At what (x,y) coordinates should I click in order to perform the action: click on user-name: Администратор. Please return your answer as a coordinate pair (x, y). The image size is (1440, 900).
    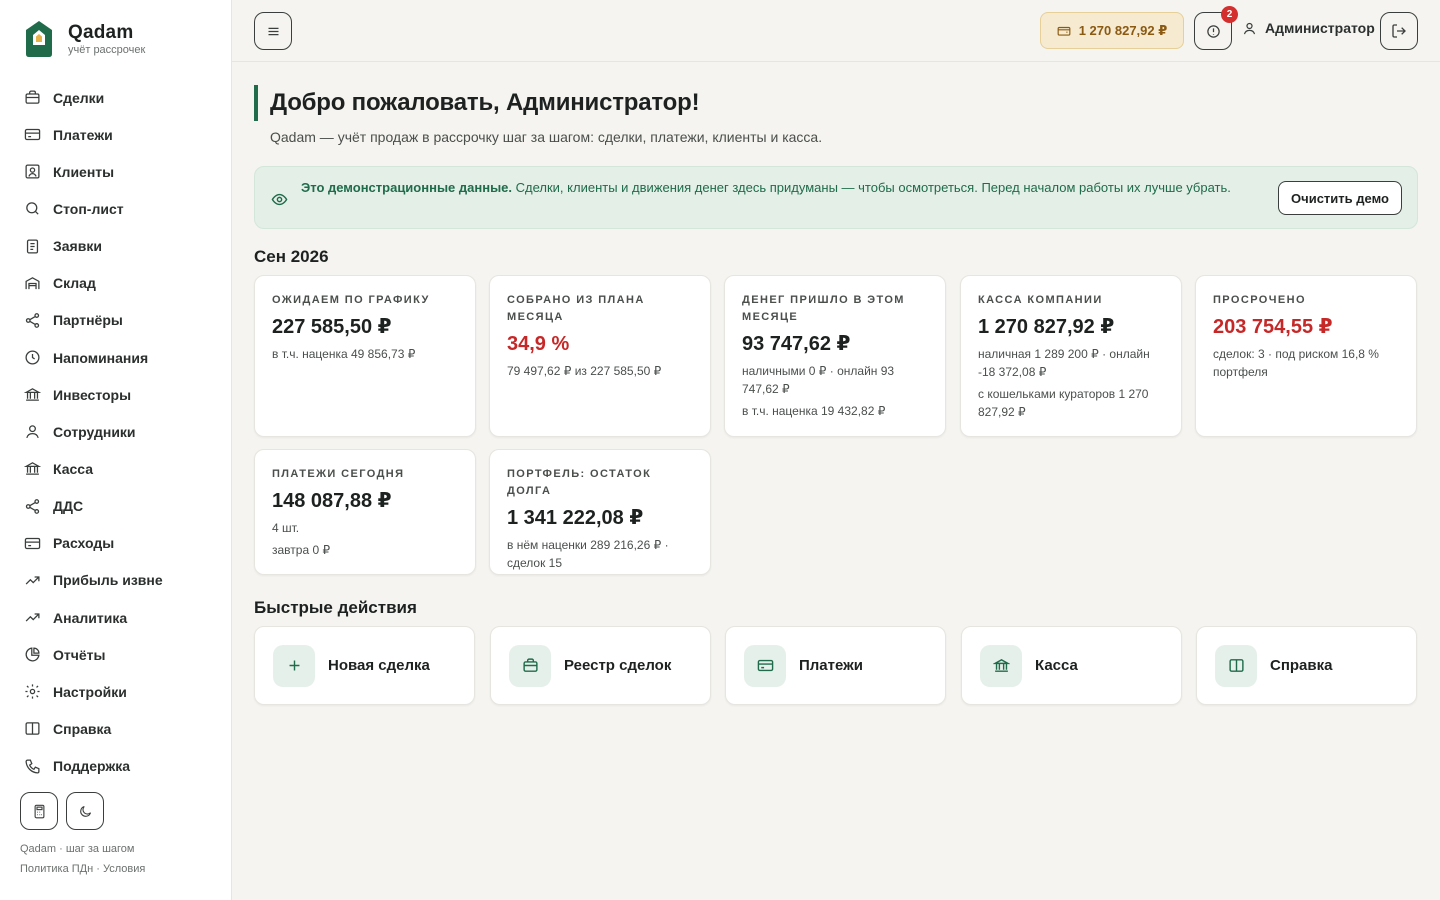
    Looking at the image, I should click on (1320, 28).